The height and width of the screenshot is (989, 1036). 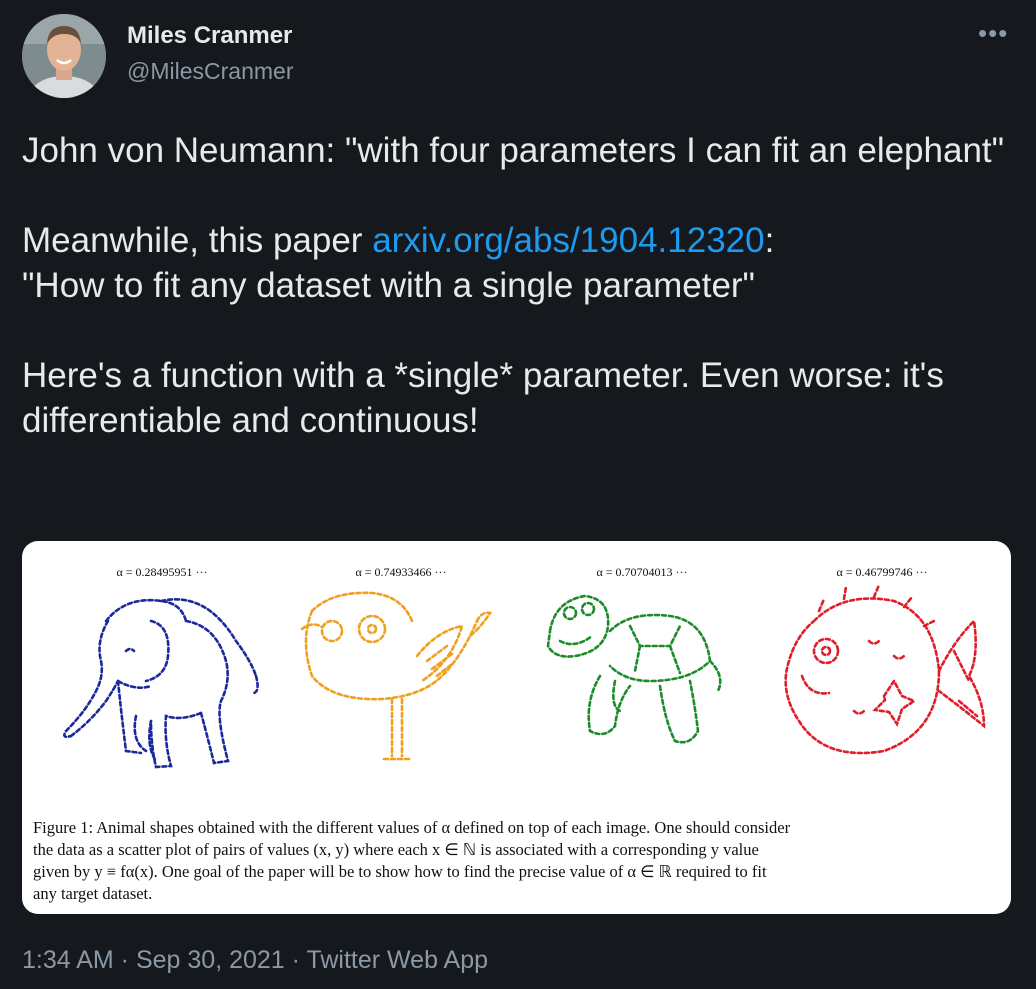 What do you see at coordinates (769, 240) in the screenshot?
I see `paragraph-text: :` at bounding box center [769, 240].